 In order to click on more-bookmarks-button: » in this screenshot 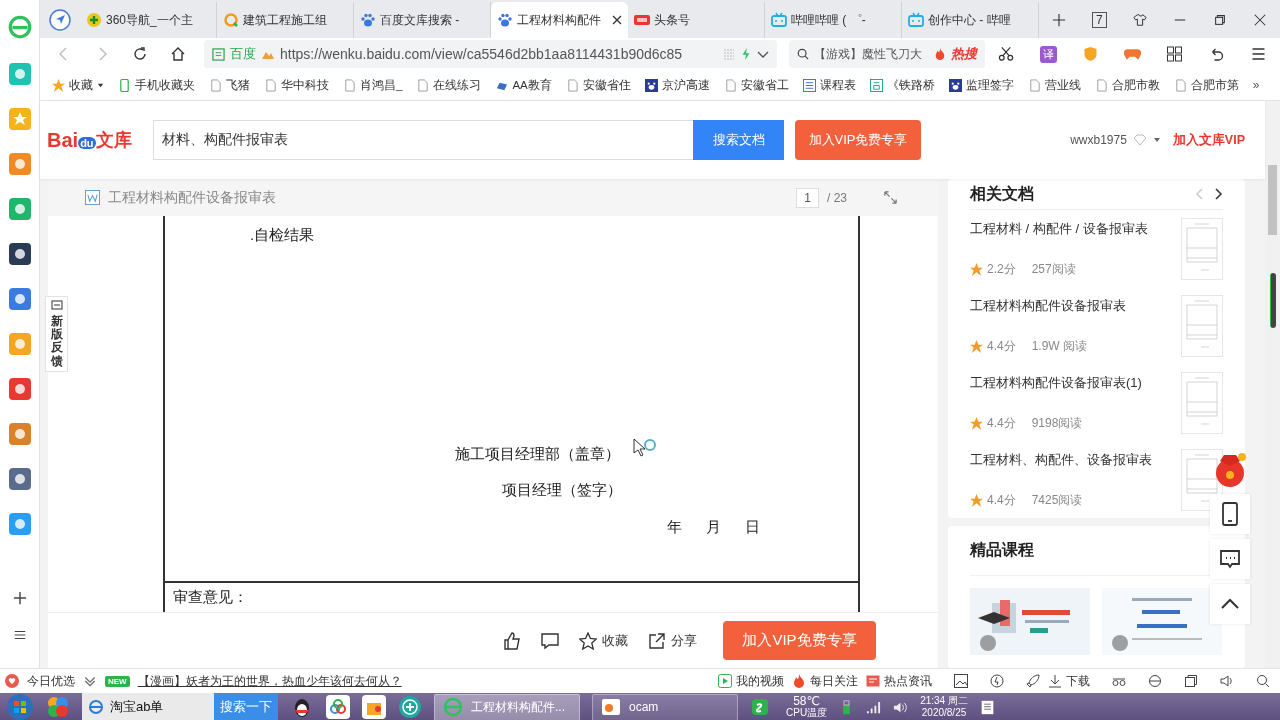, I will do `click(1256, 85)`.